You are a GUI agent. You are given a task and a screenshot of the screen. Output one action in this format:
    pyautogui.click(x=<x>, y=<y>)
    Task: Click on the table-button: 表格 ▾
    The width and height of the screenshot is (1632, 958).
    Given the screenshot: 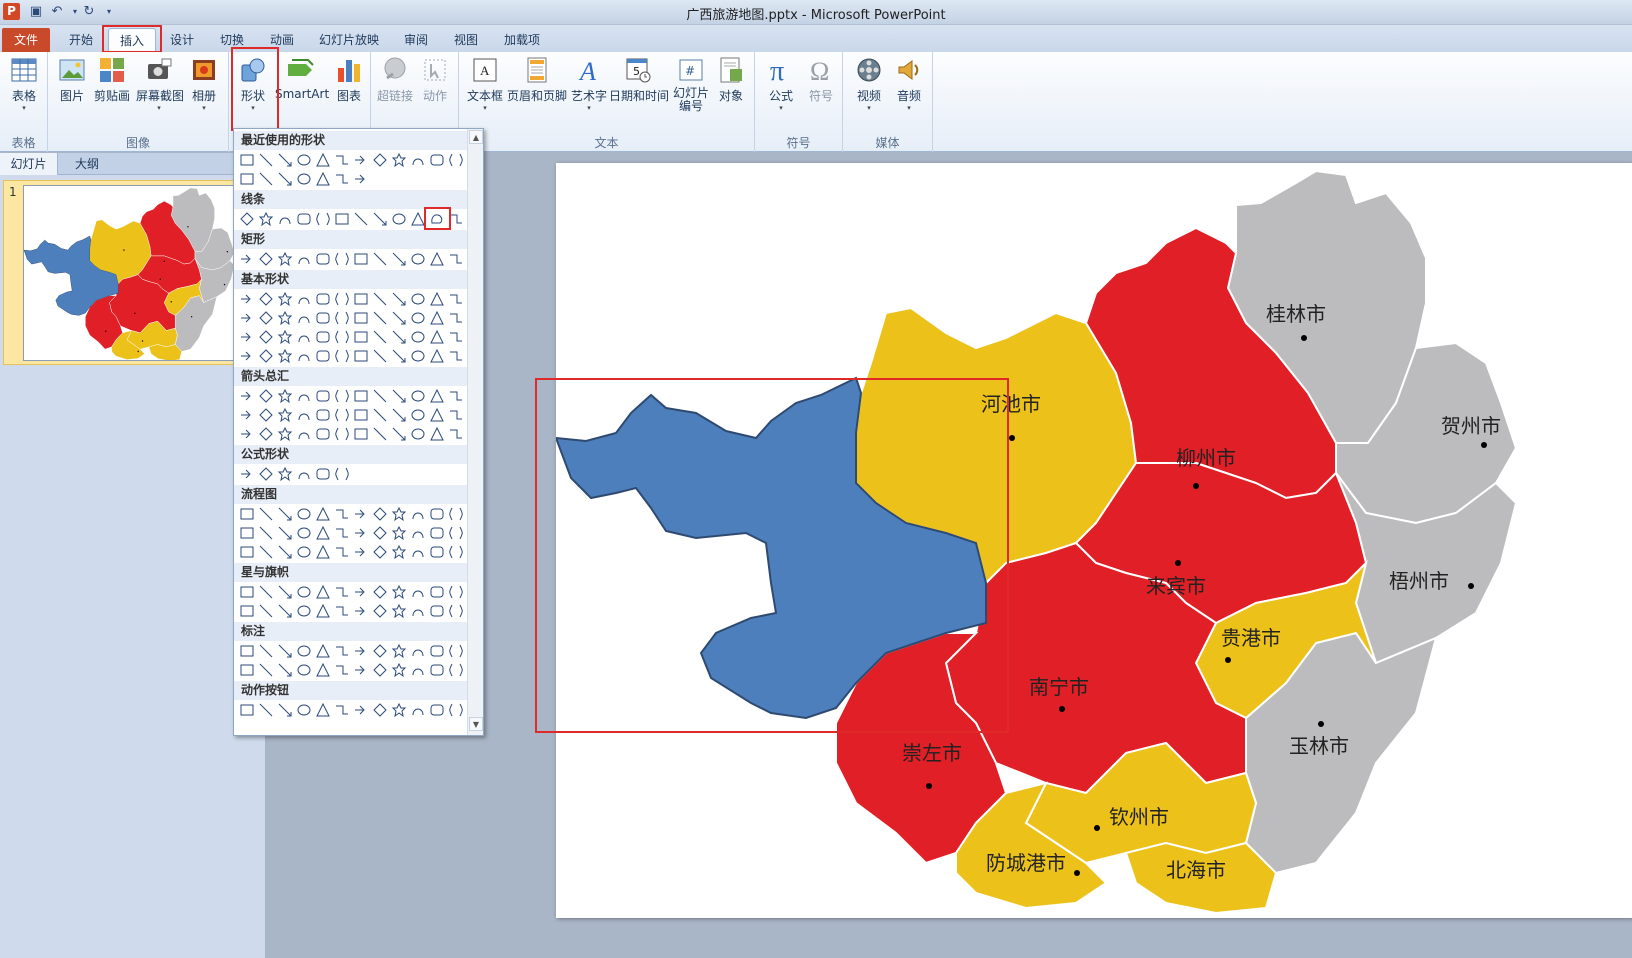 What is the action you would take?
    pyautogui.click(x=24, y=84)
    